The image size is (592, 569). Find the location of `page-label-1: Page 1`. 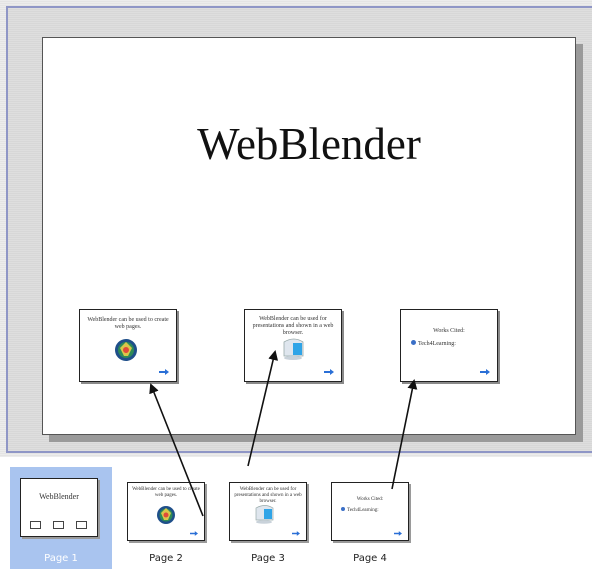

page-label-1: Page 1 is located at coordinates (61, 558).